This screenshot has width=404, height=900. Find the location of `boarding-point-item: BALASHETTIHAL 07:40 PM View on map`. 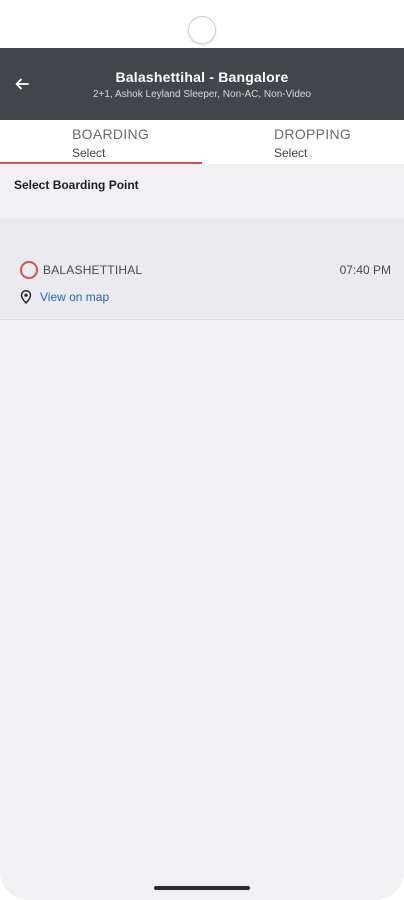

boarding-point-item: BALASHETTIHAL 07:40 PM View on map is located at coordinates (202, 269).